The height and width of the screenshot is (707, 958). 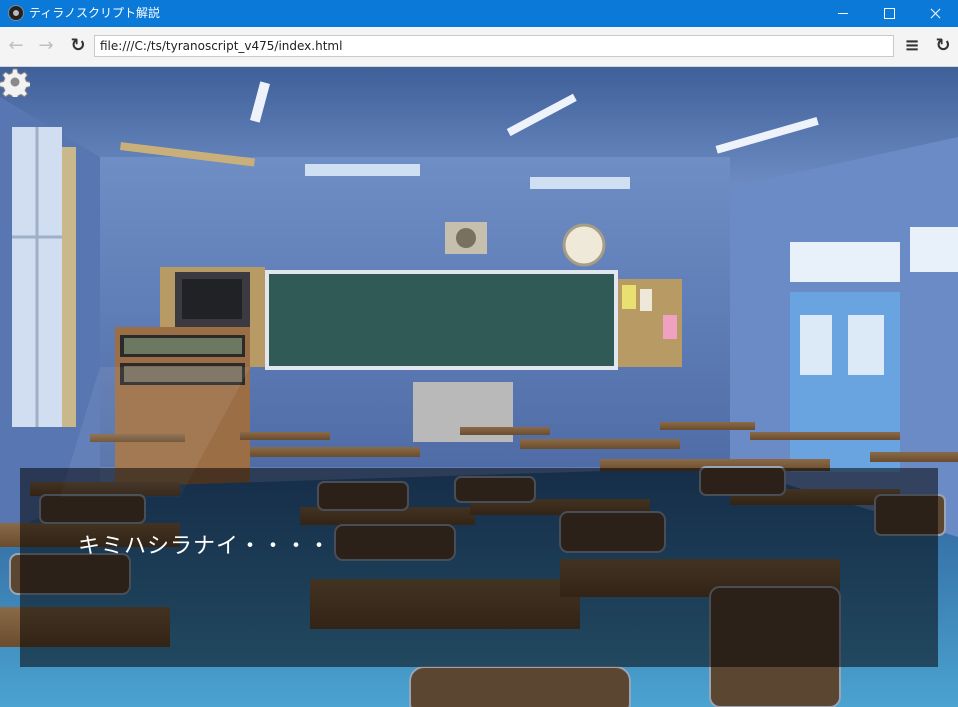 I want to click on menu-icon: ≡, so click(x=912, y=46).